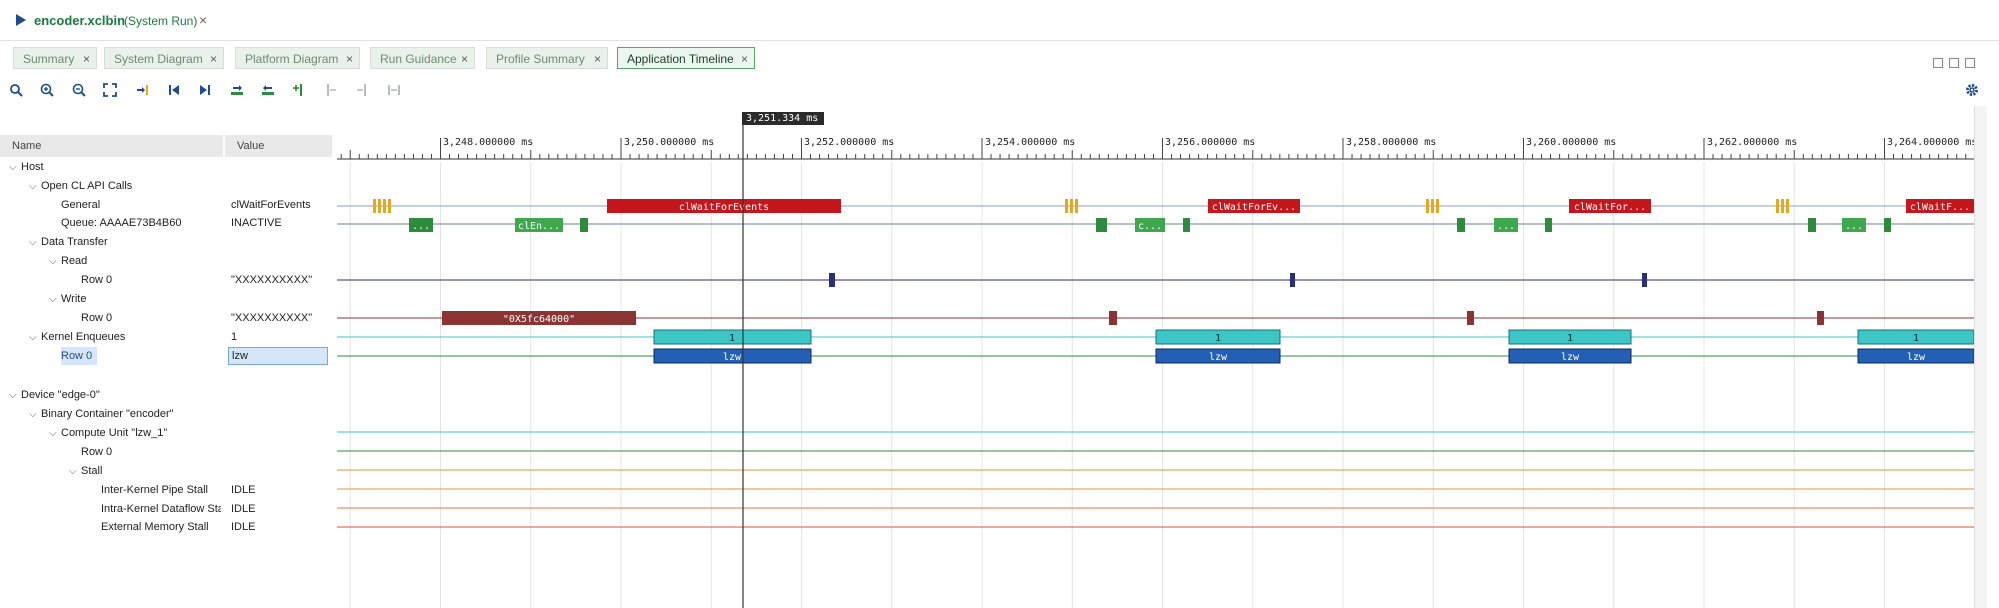 This screenshot has width=1999, height=608. I want to click on first-icon, so click(174, 92).